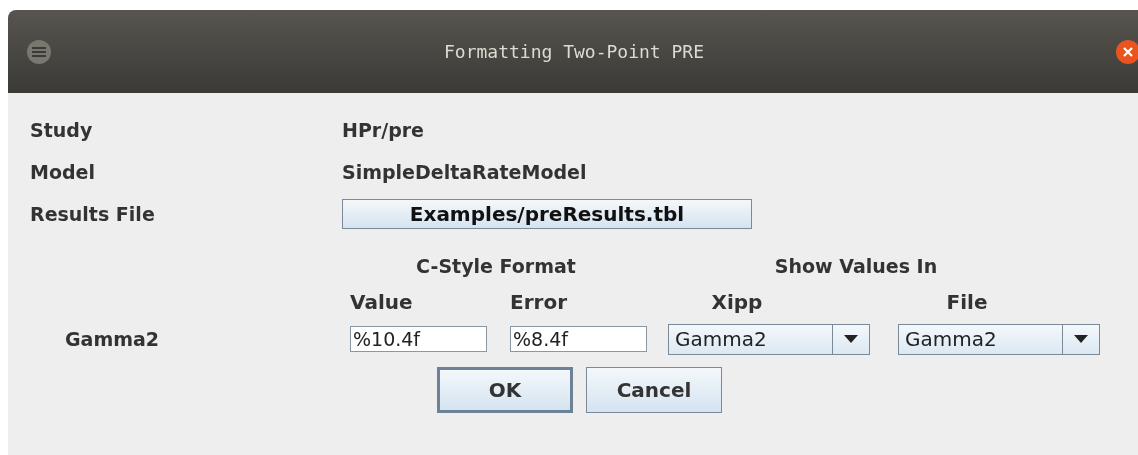  I want to click on dialog-button: Cancel, so click(654, 390).